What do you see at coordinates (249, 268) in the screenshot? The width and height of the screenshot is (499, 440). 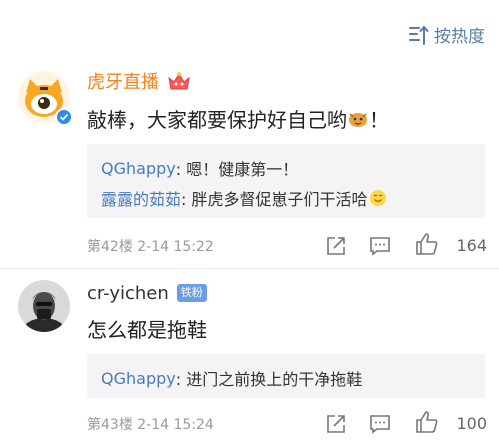 I see `divider` at bounding box center [249, 268].